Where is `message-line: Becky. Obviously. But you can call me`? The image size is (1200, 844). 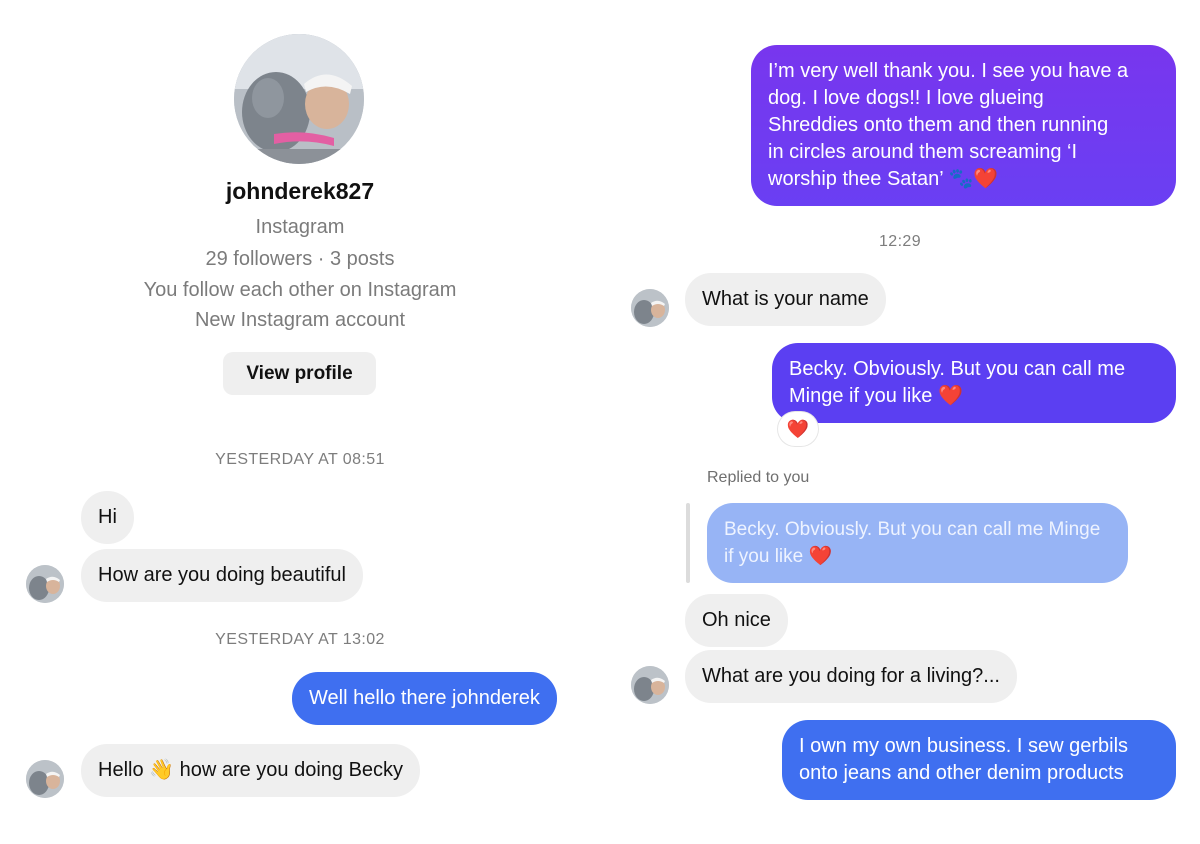
message-line: Becky. Obviously. But you can call me is located at coordinates (957, 369).